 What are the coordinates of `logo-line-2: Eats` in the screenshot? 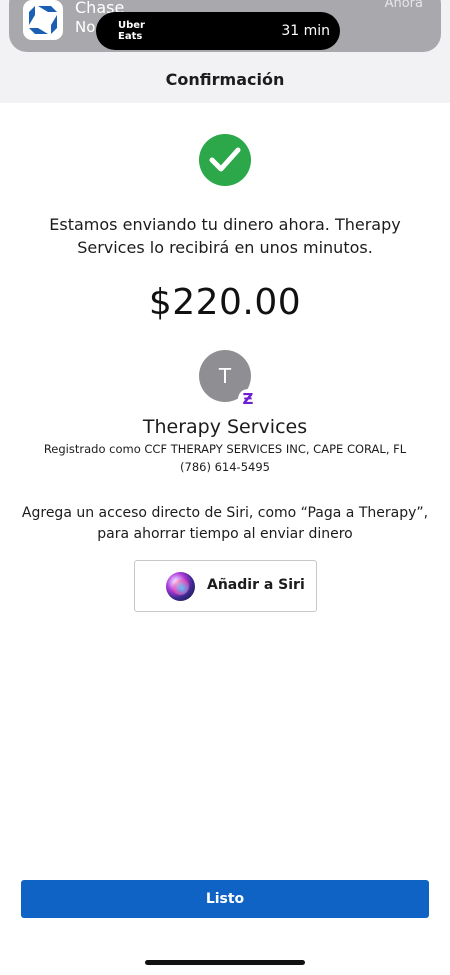 It's located at (130, 36).